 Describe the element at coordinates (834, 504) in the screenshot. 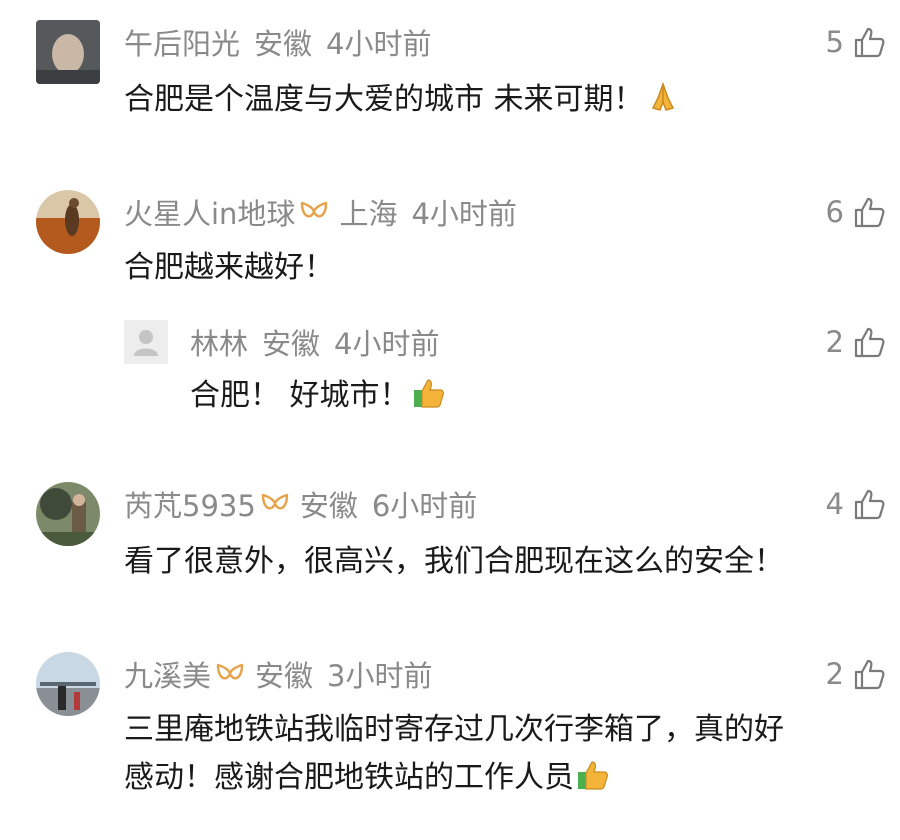

I see `like-count: 4` at that location.